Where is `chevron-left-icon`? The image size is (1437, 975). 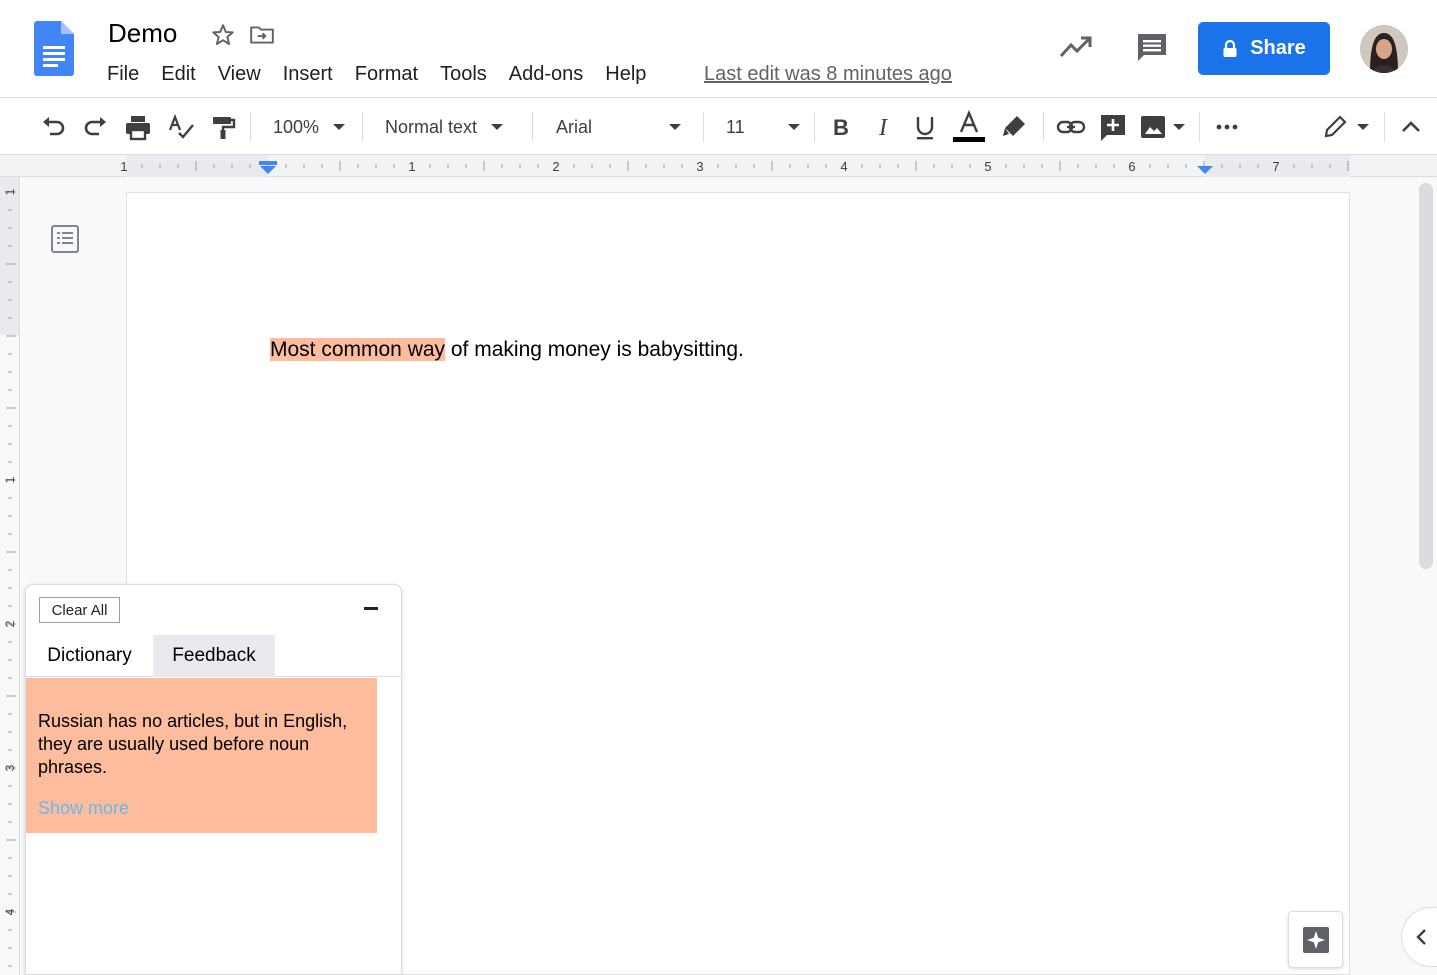 chevron-left-icon is located at coordinates (1421, 937).